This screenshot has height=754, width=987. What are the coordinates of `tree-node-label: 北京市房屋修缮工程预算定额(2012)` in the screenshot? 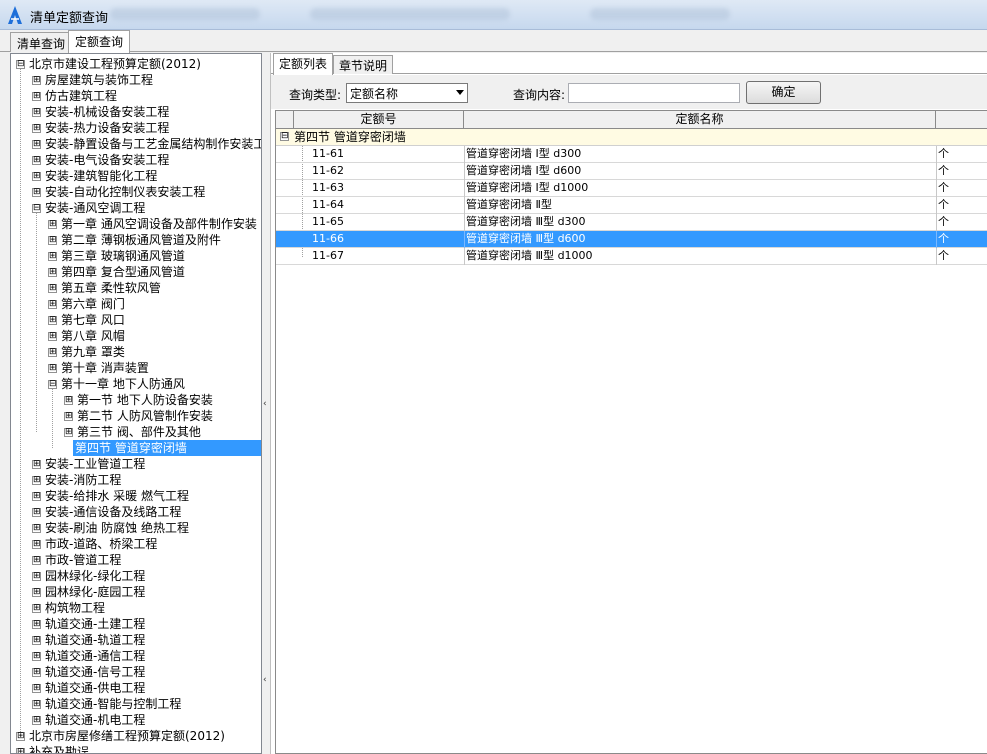 It's located at (127, 736).